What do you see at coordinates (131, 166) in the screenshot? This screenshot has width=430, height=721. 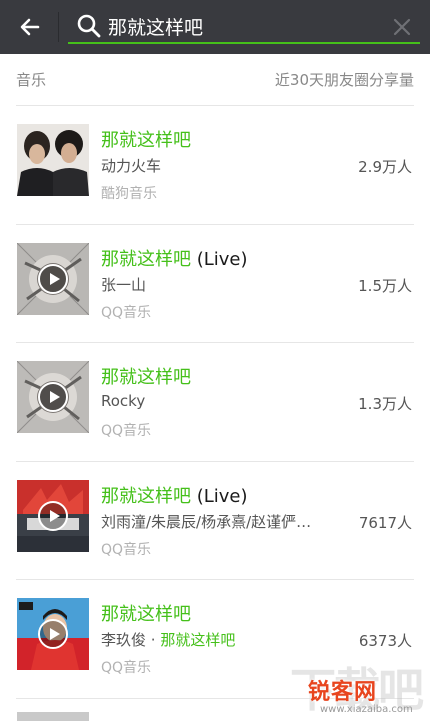 I see `song-artist: 动力火车` at bounding box center [131, 166].